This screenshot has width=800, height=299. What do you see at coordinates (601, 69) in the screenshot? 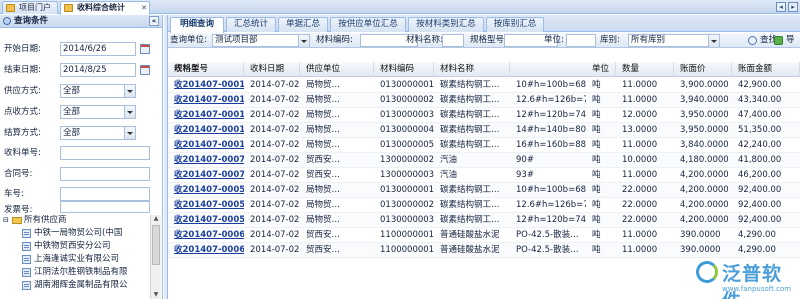
I see `col-unit: 单位` at bounding box center [601, 69].